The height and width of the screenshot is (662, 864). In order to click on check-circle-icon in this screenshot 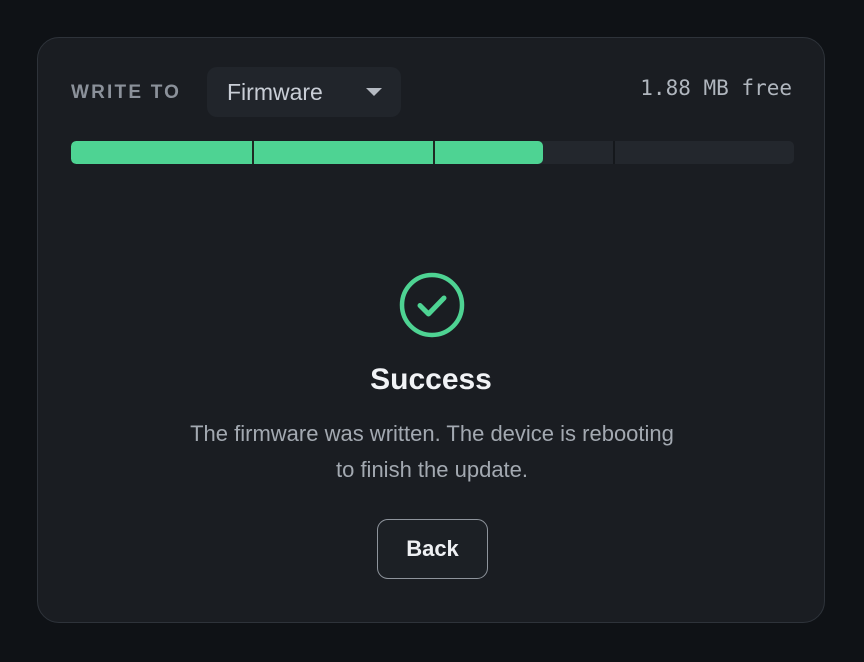, I will do `click(432, 305)`.